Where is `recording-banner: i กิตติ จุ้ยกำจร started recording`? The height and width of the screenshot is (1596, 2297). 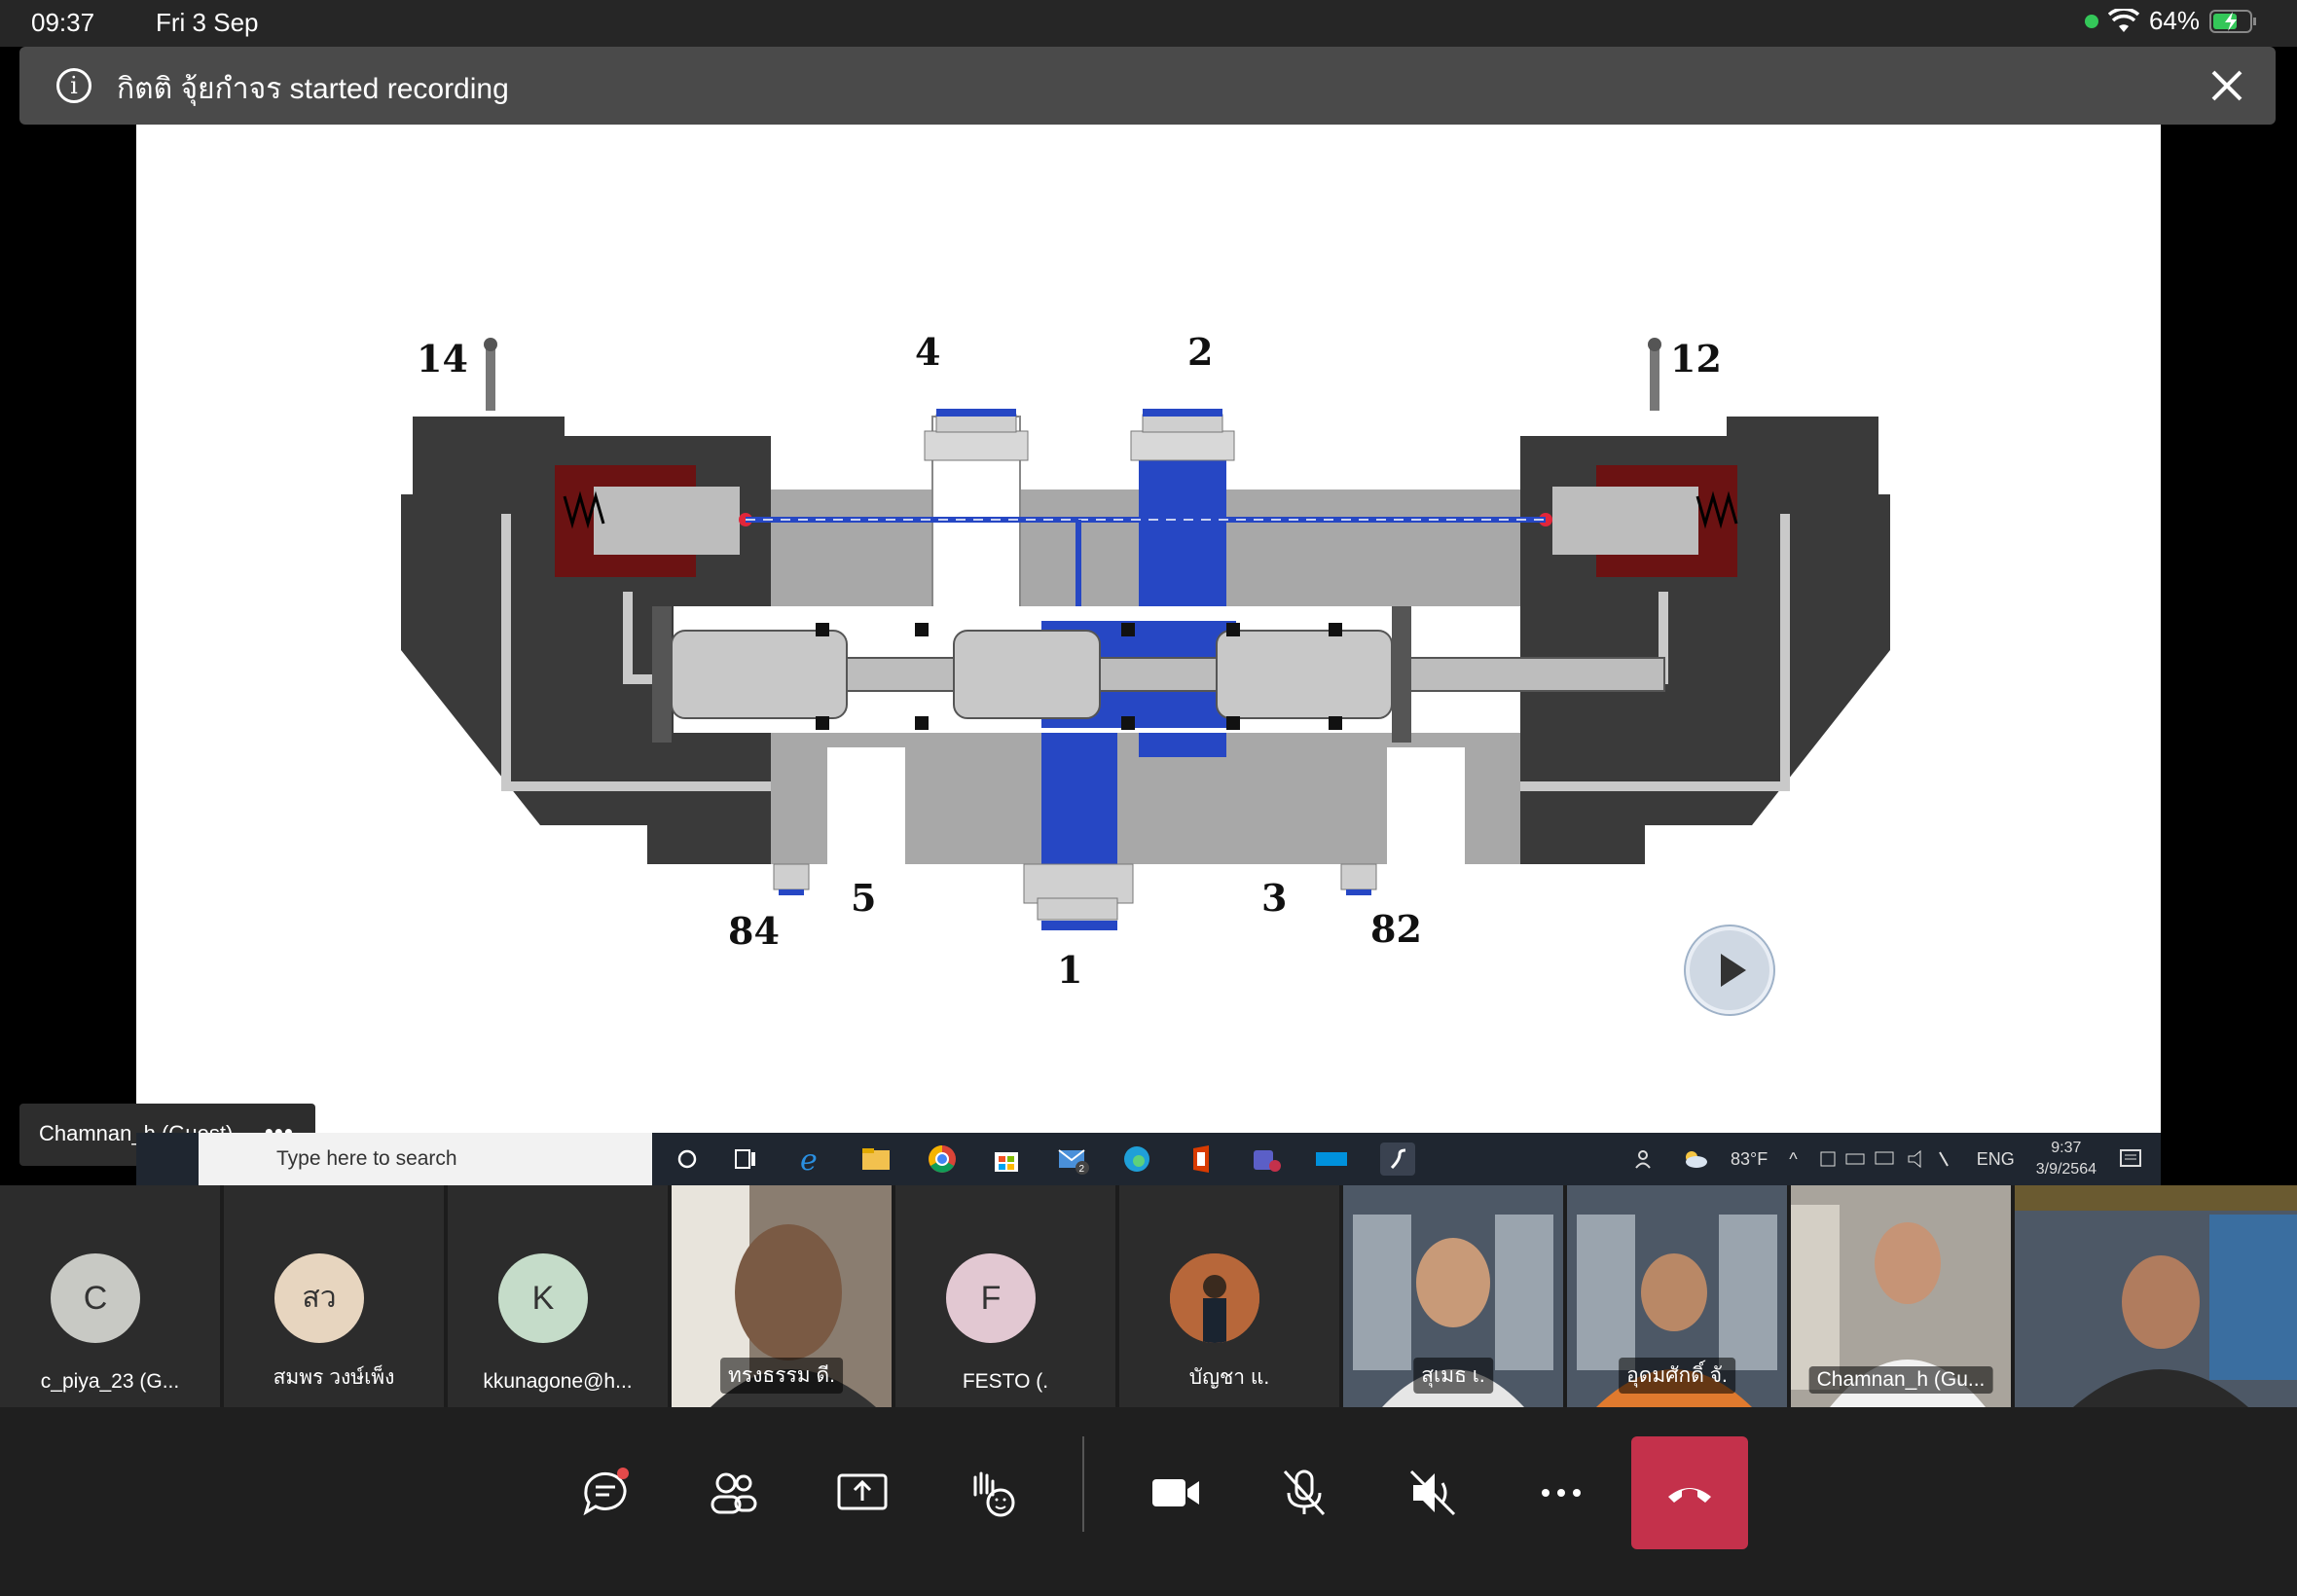
recording-banner: i กิตติ จุ้ยกำจร started recording is located at coordinates (1147, 86).